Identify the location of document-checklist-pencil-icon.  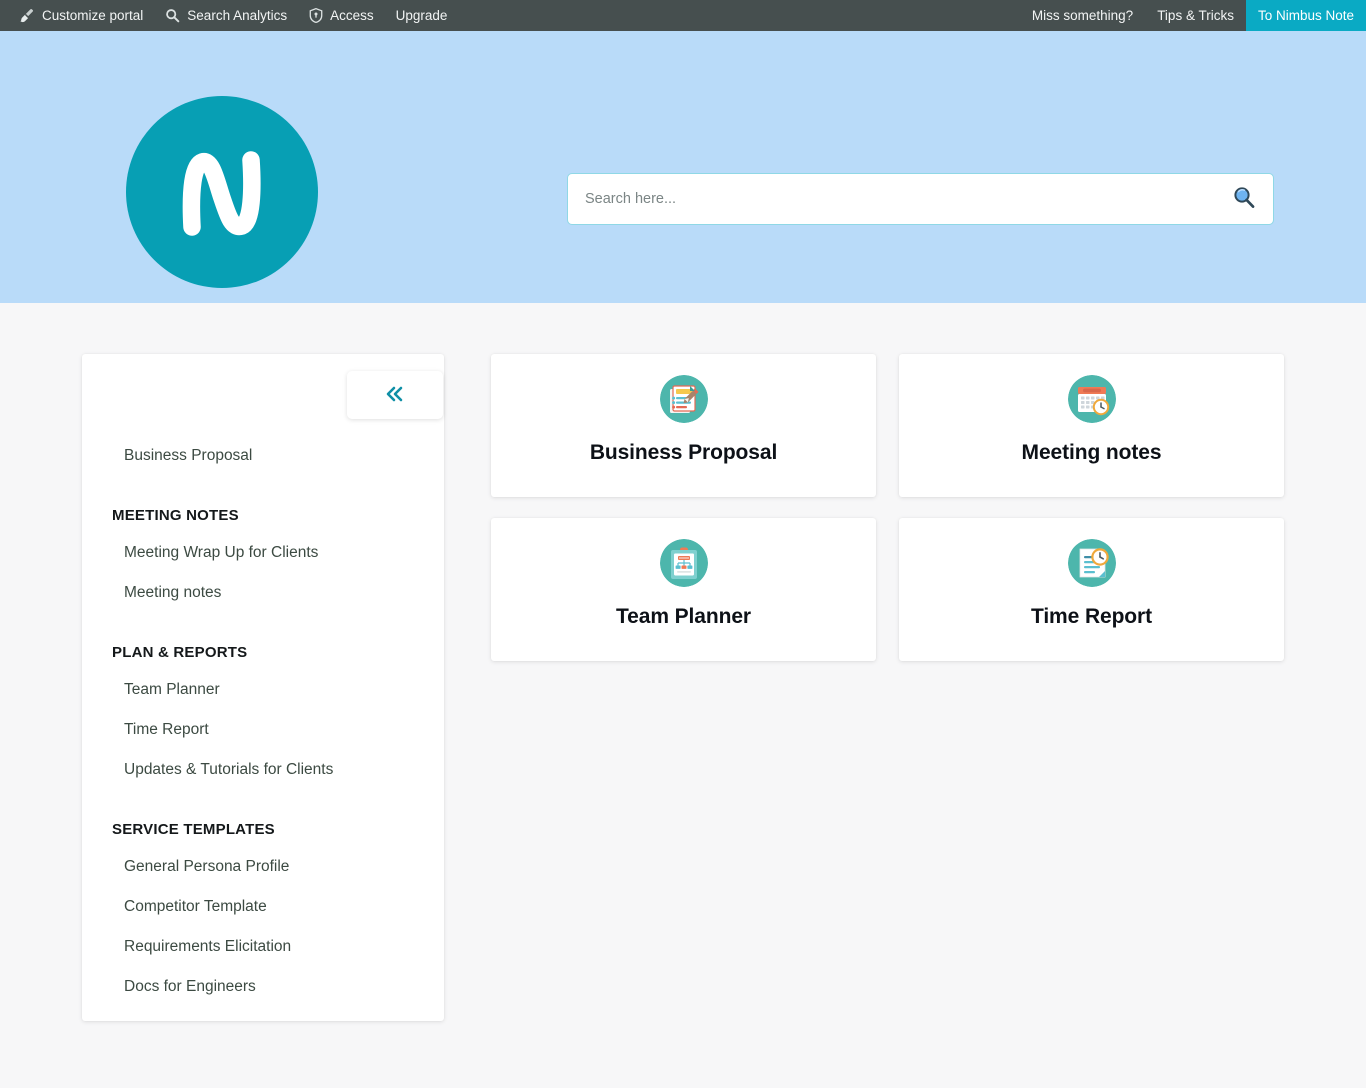
(683, 399).